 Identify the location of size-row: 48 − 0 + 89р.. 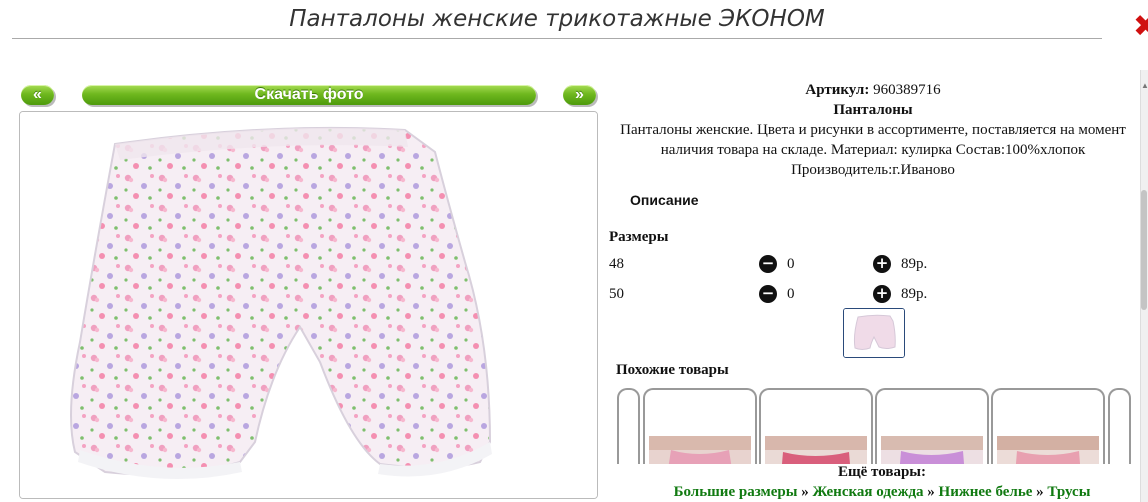
(789, 265).